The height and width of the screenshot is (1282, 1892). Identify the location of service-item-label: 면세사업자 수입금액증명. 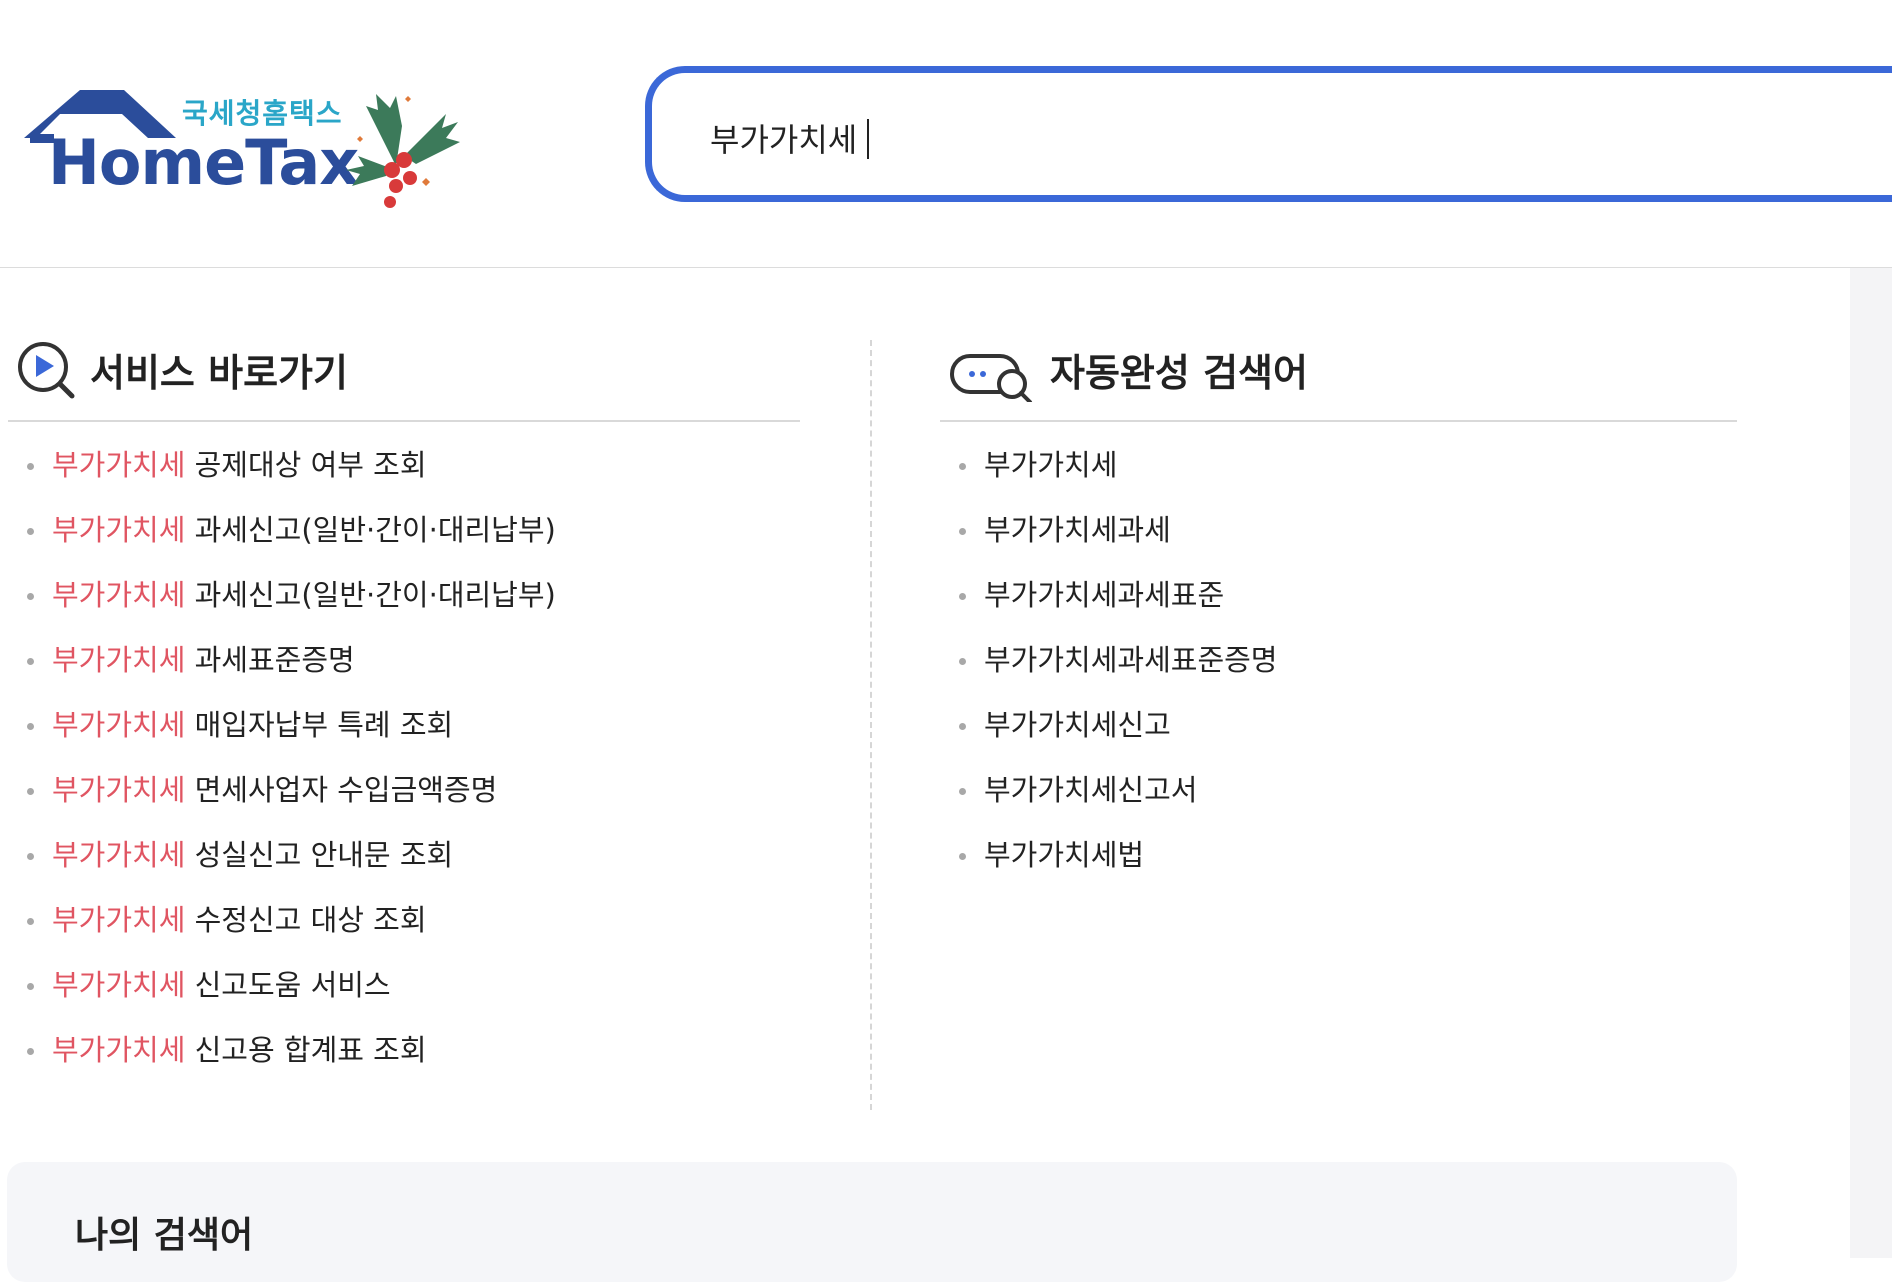
(341, 790).